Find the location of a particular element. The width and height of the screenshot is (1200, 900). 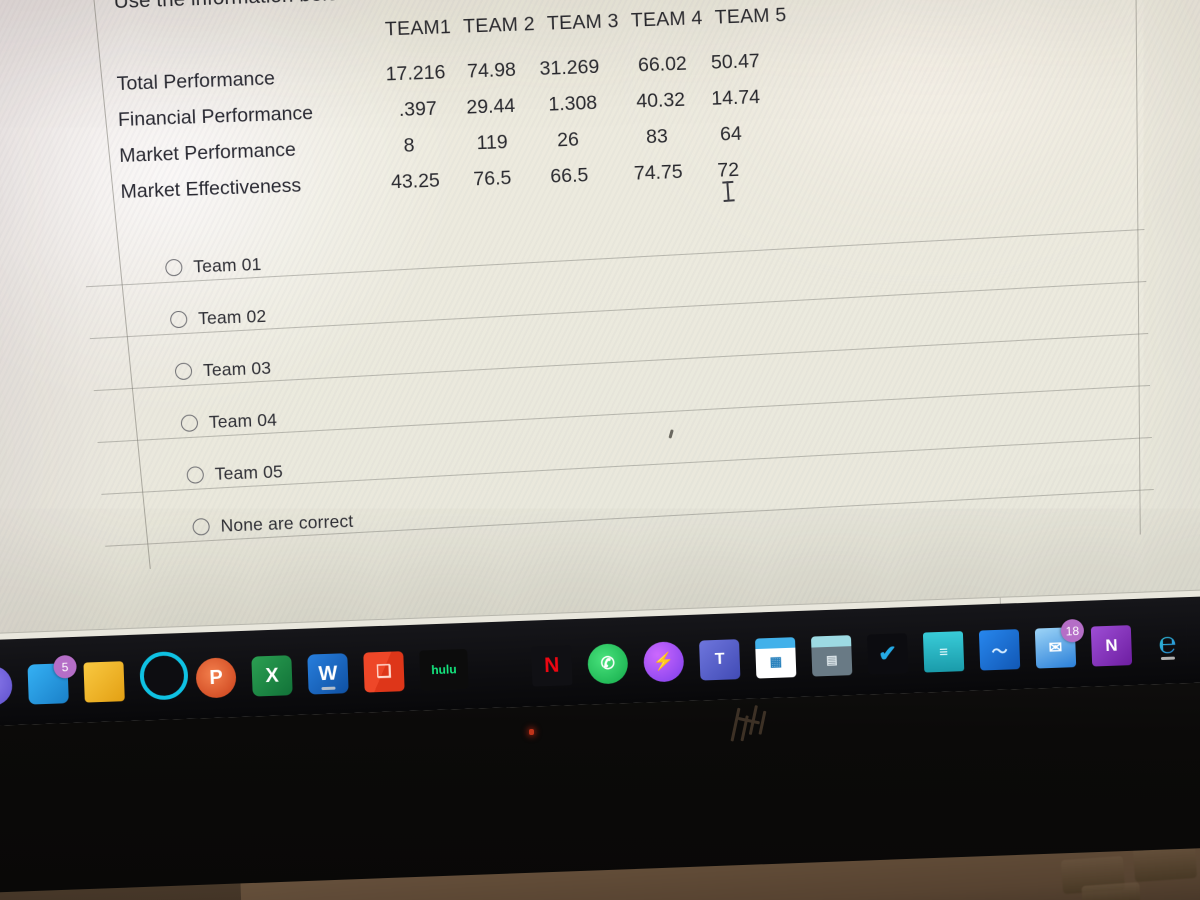

column-header: TEAM 5 is located at coordinates (750, 16).